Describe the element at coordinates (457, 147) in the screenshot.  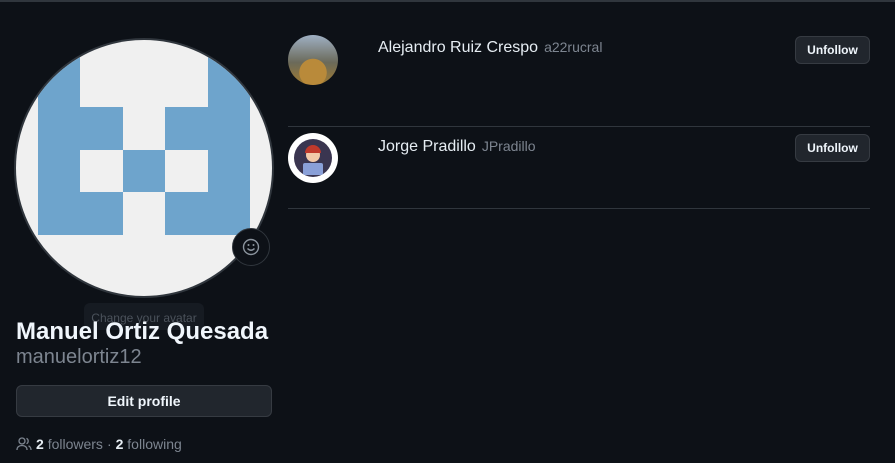
I see `user-name-link: Jorge Pradillo JPradillo` at that location.